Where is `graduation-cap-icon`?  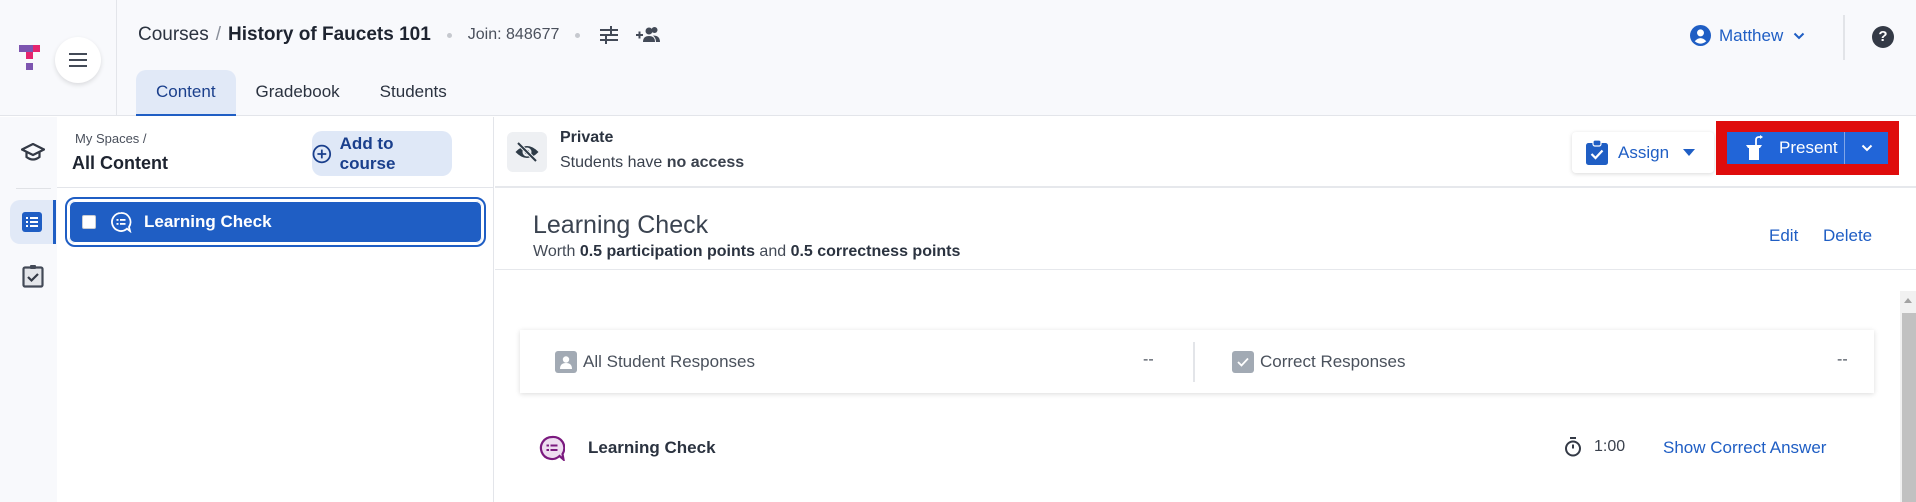
graduation-cap-icon is located at coordinates (33, 152).